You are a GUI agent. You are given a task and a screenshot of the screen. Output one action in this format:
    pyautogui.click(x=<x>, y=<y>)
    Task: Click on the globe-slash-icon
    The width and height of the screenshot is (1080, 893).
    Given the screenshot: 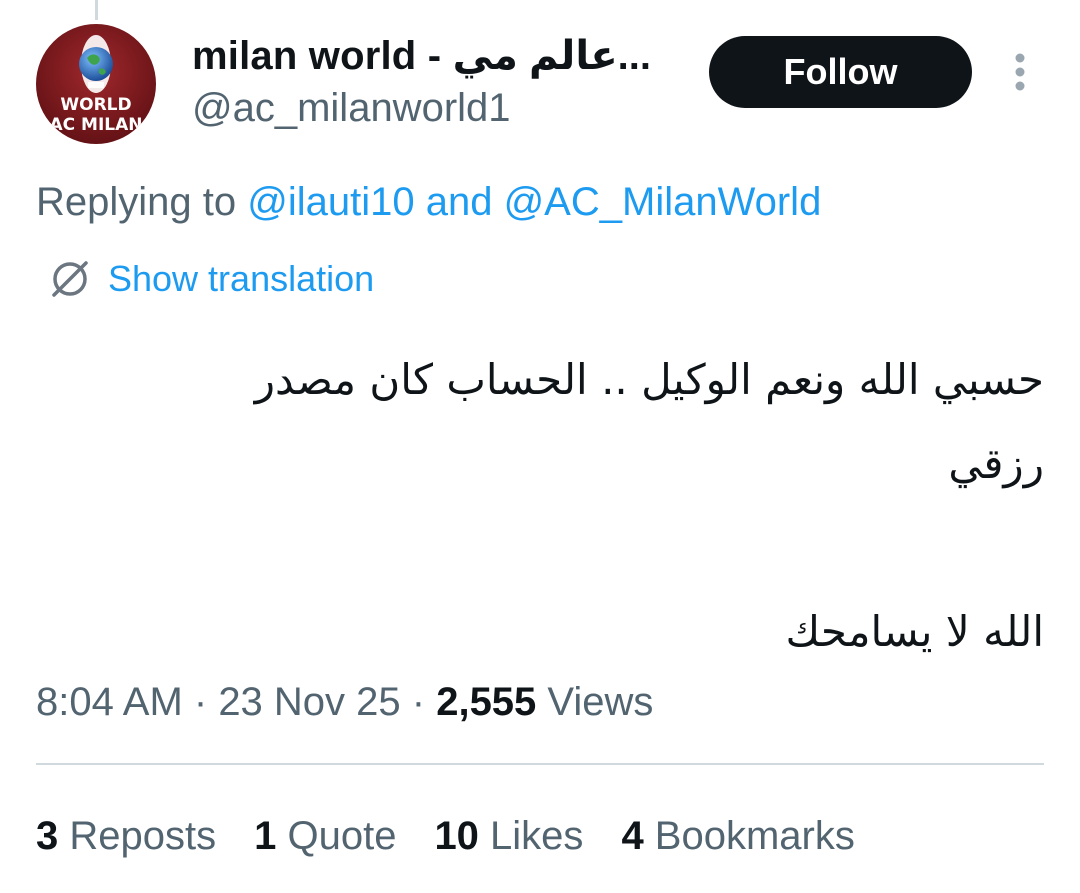 What is the action you would take?
    pyautogui.click(x=70, y=279)
    